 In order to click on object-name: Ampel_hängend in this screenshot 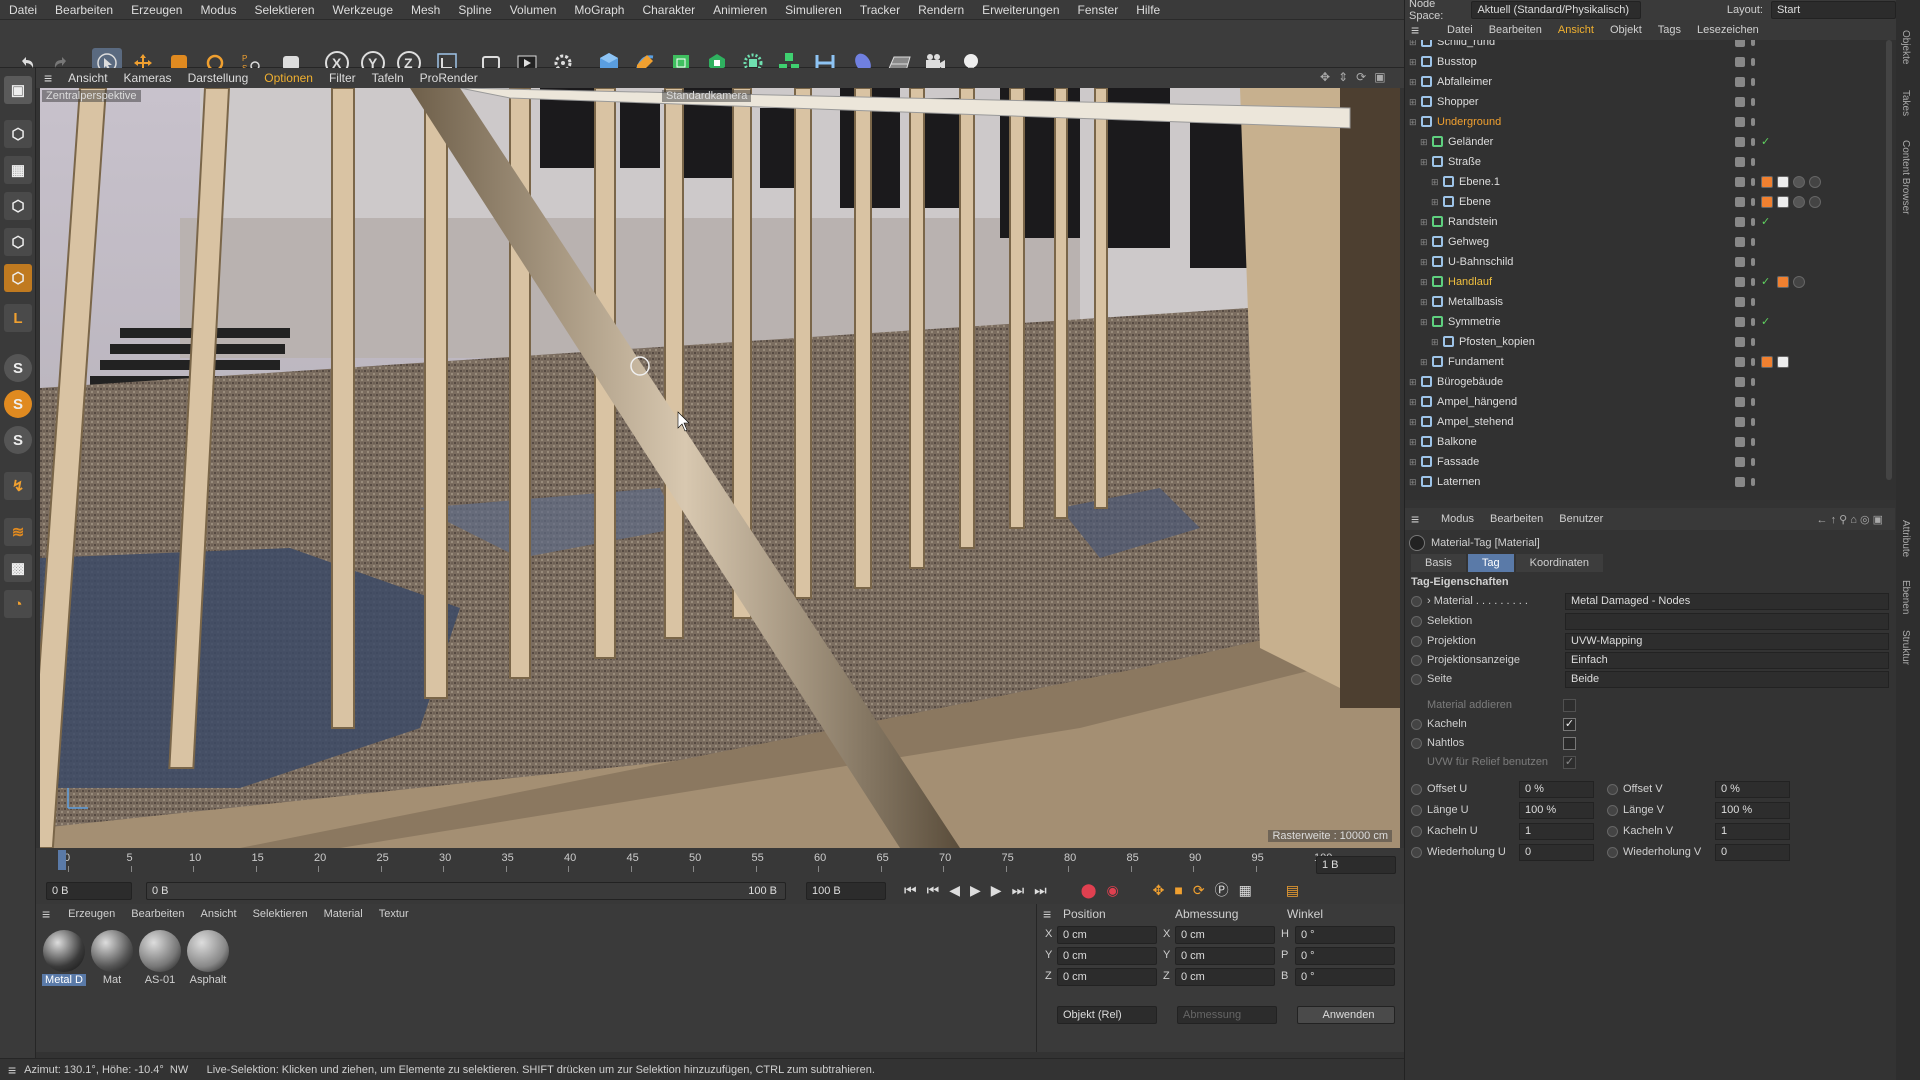, I will do `click(1477, 402)`.